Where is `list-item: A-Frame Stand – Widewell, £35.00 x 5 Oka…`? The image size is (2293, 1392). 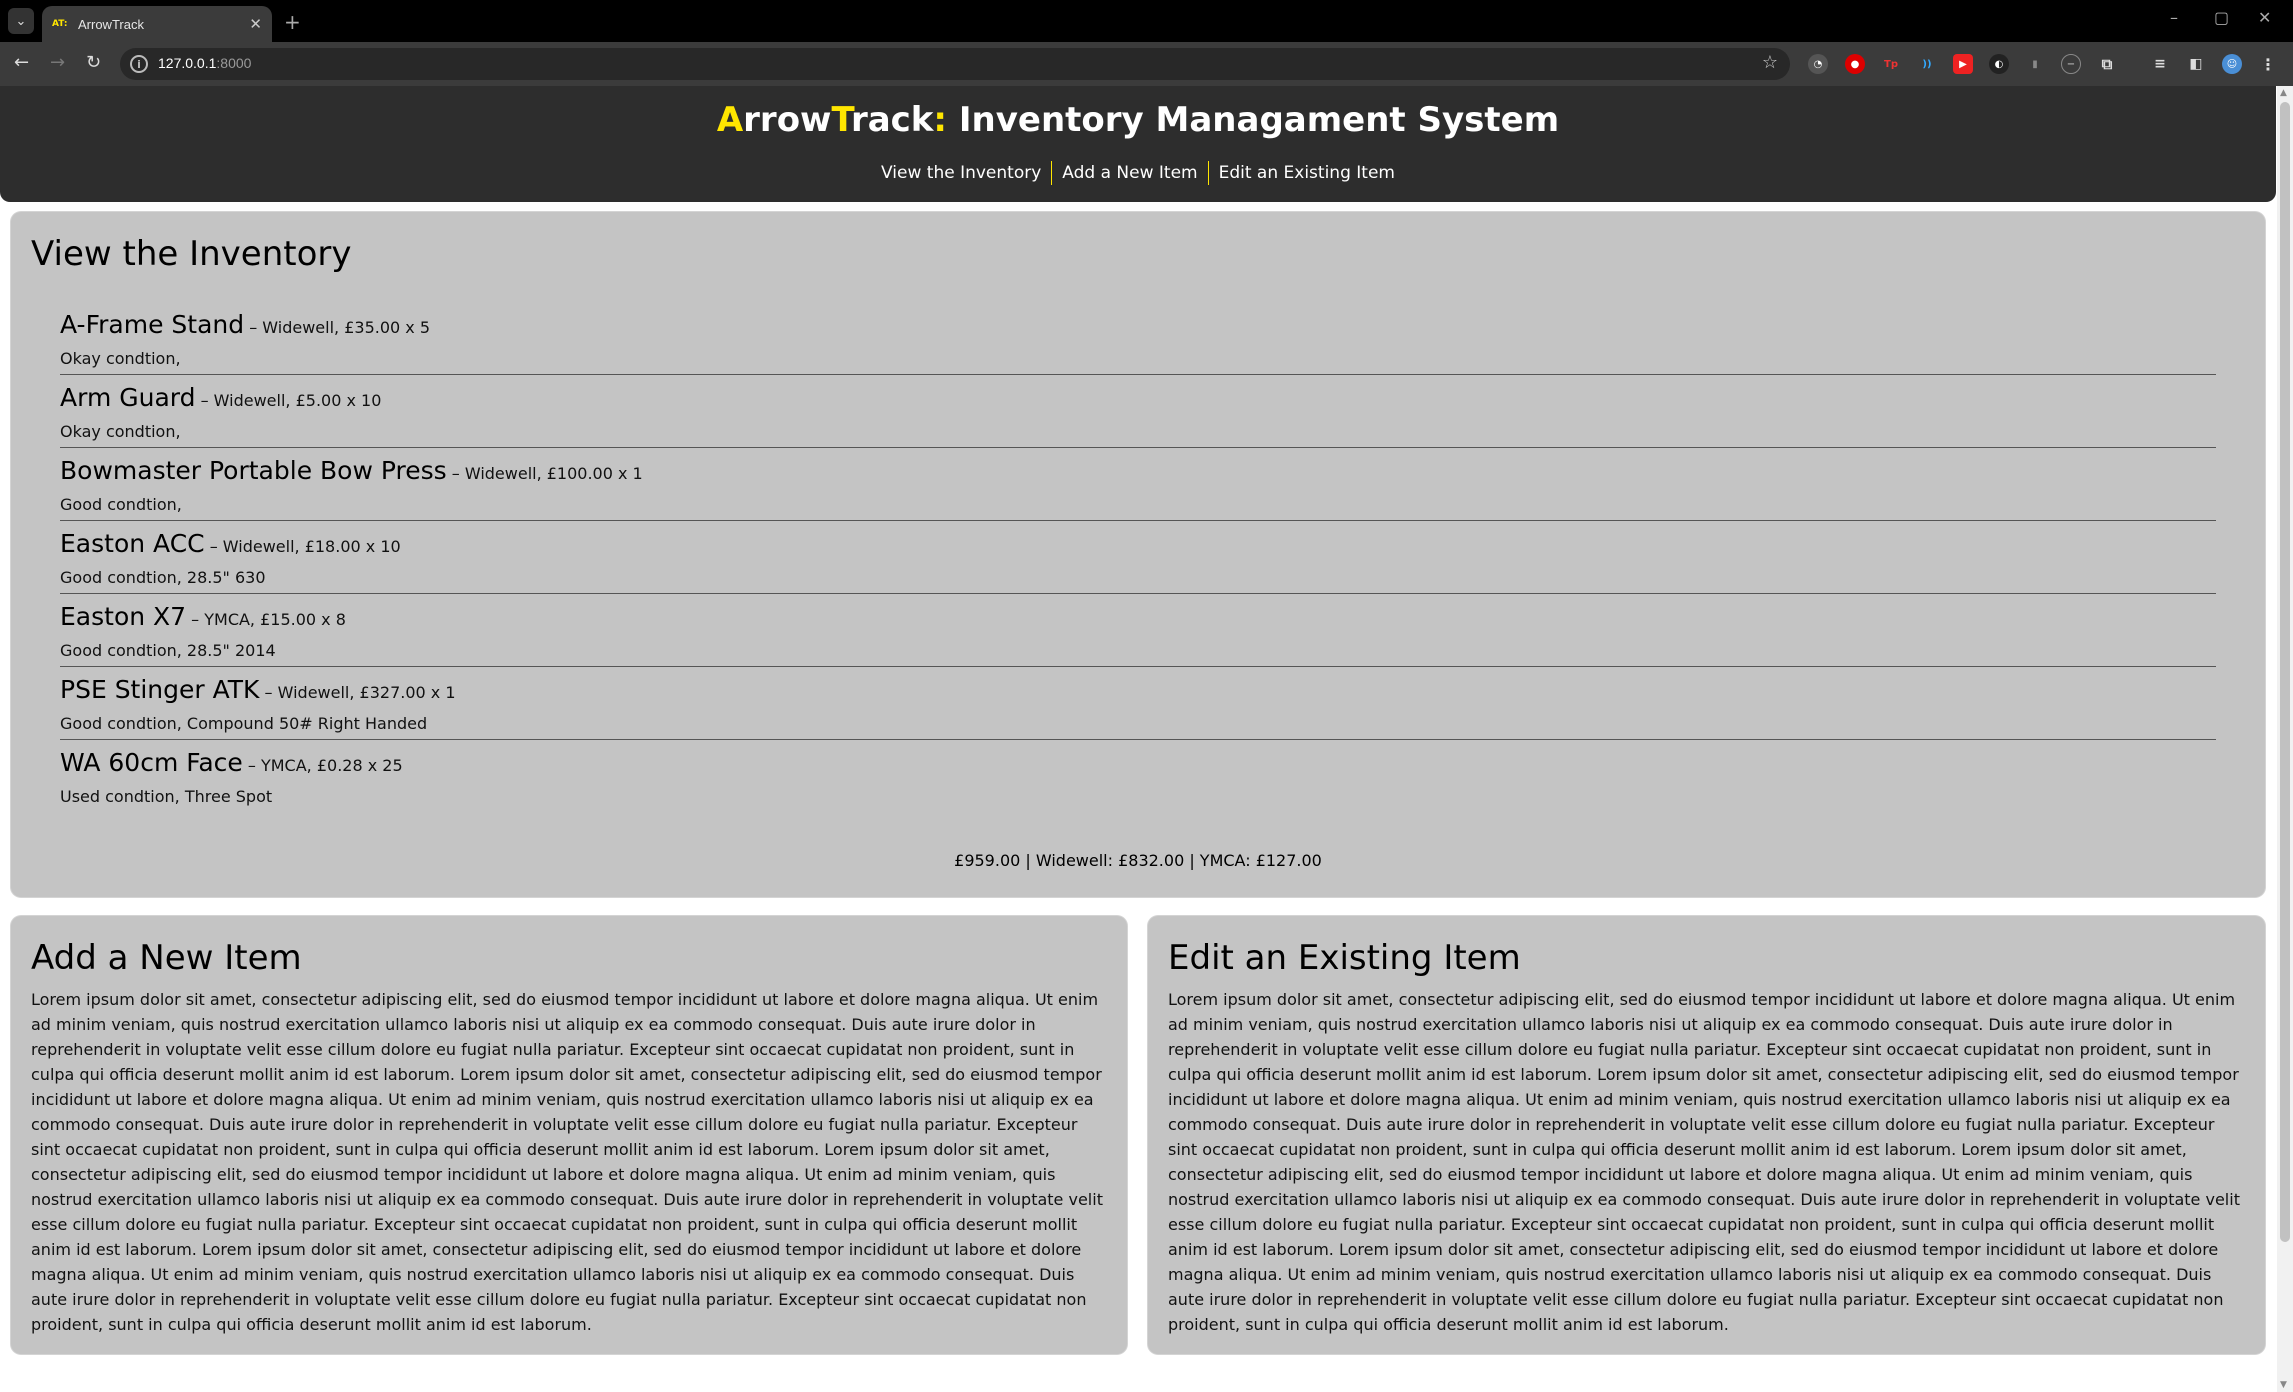 list-item: A-Frame Stand – Widewell, £35.00 x 5 Oka… is located at coordinates (1138, 338).